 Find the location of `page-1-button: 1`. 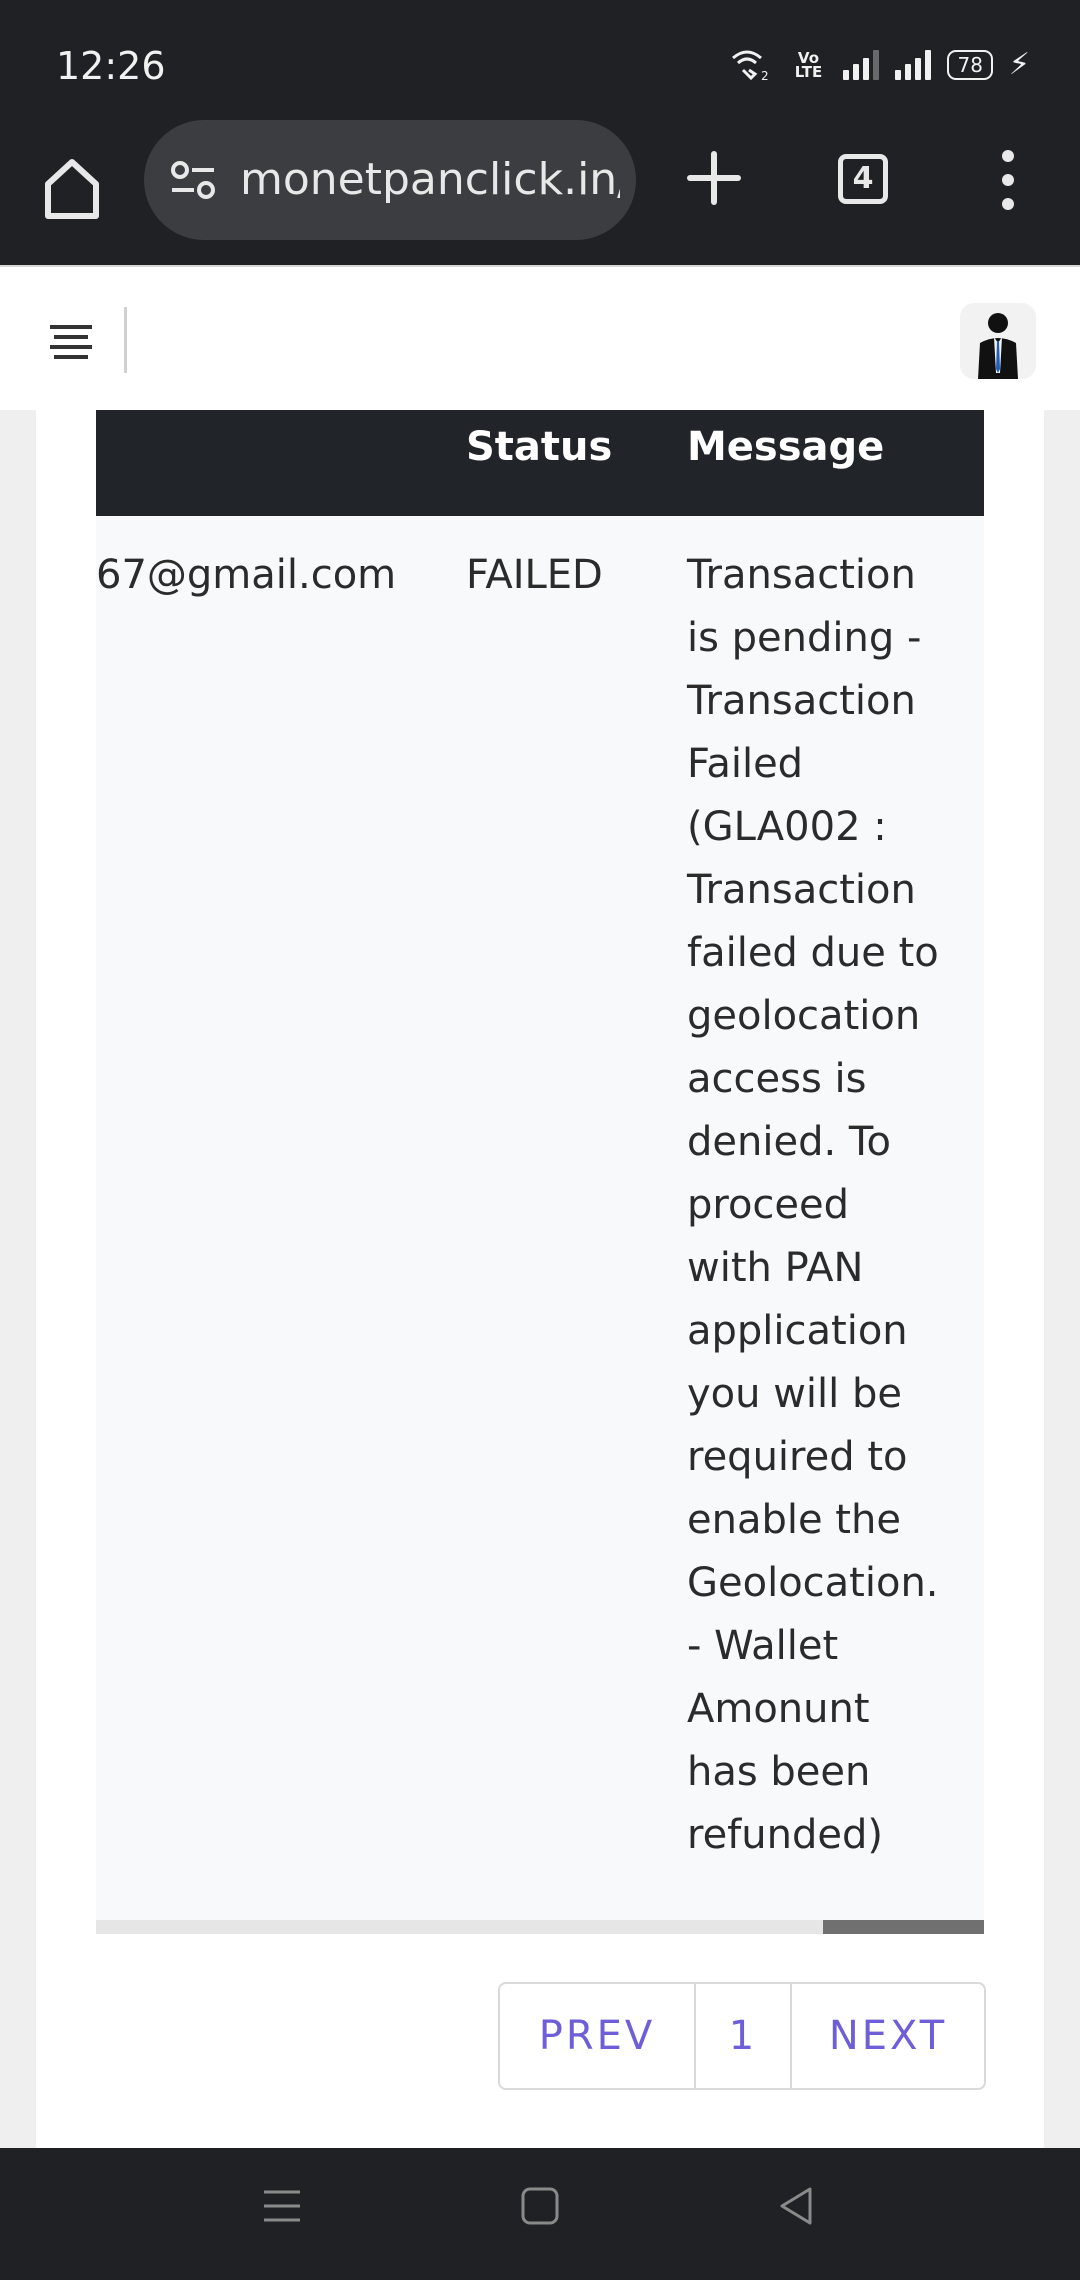

page-1-button: 1 is located at coordinates (744, 2036).